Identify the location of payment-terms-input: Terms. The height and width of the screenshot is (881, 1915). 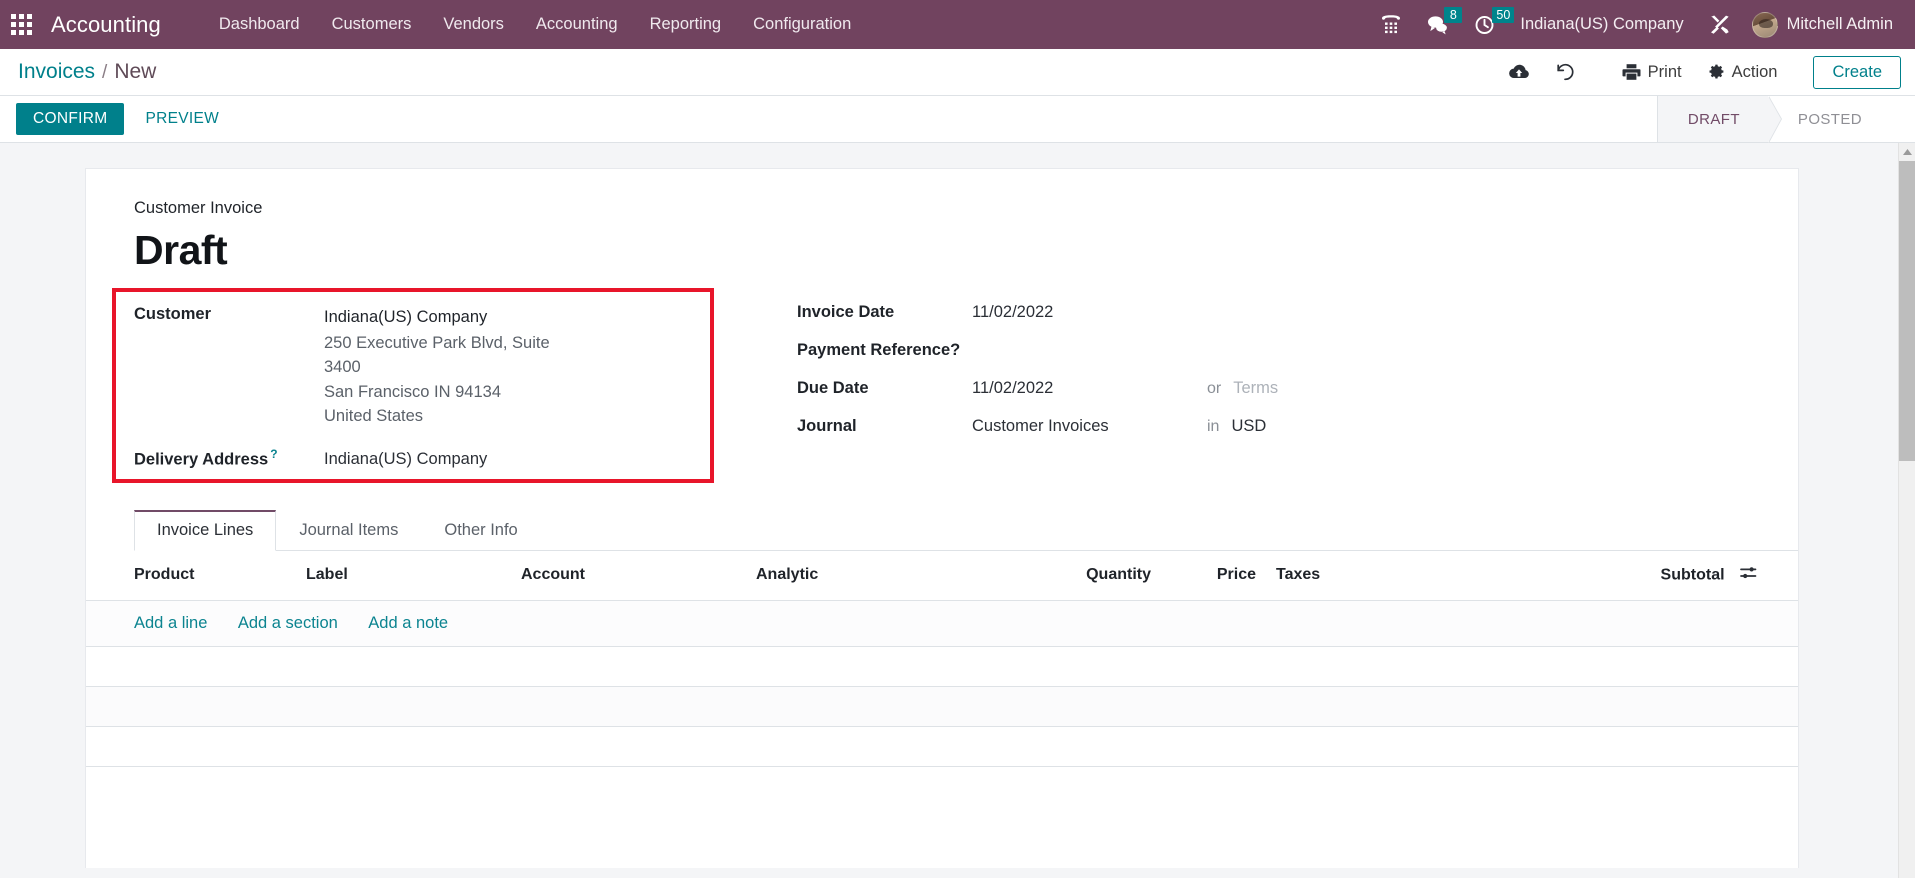
(1255, 388).